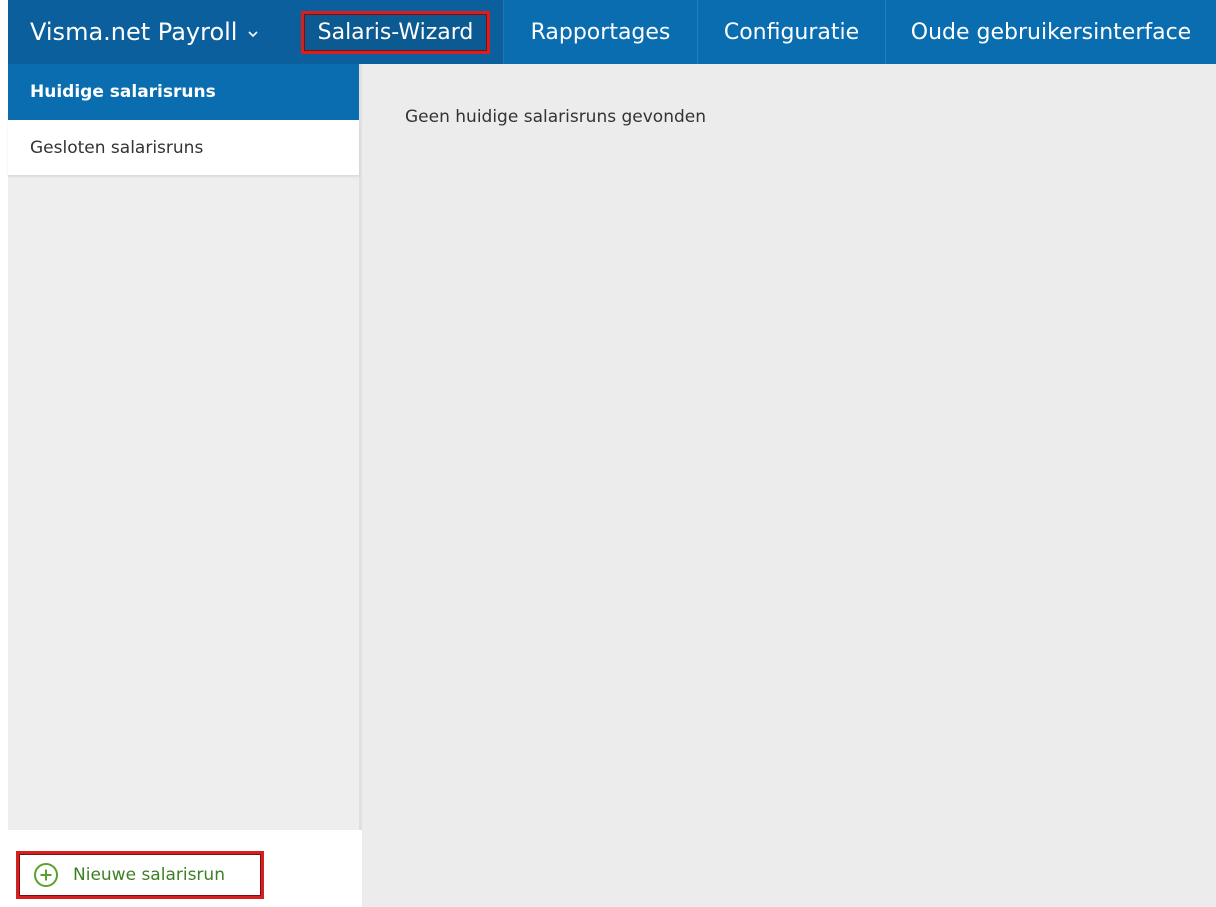  I want to click on nav-salaris-wizard: Salaris-Wizard, so click(396, 32).